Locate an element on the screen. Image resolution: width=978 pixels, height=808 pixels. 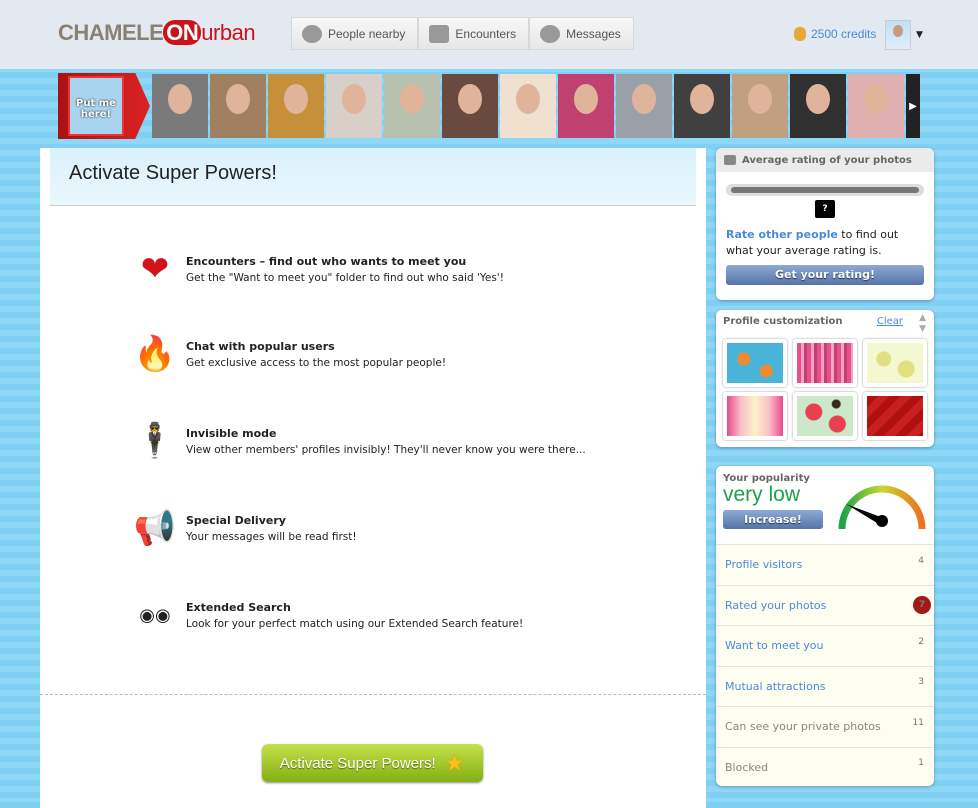
popularity-gauge is located at coordinates (882, 507).